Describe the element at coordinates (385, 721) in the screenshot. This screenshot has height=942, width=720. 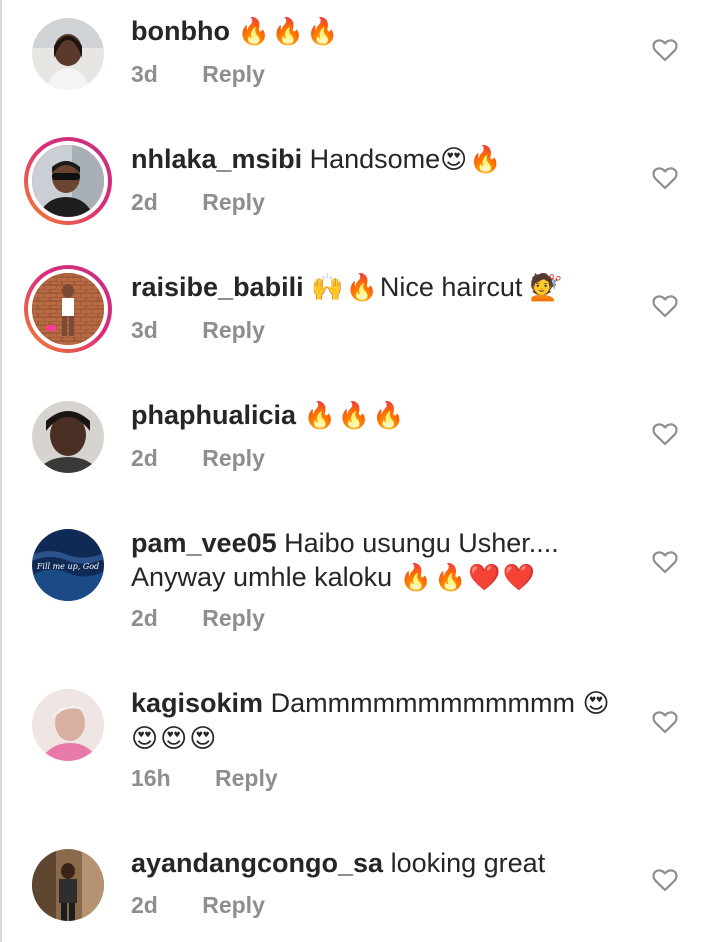
I see `comment-body: kagisokim Dammmmmmmmmmmm 😍😍😍😍` at that location.